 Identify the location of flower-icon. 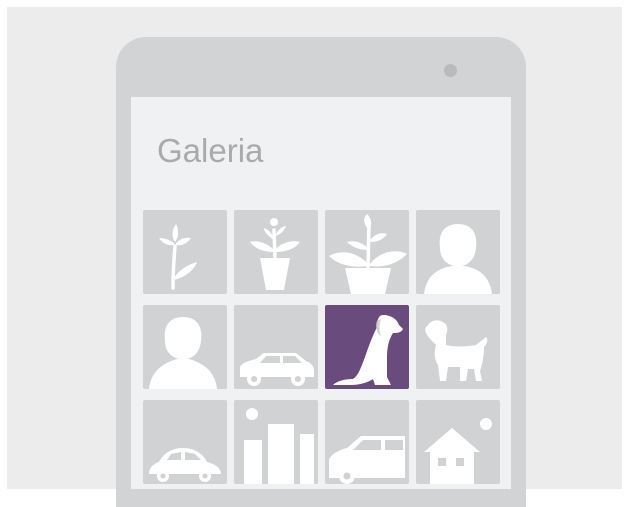
(178, 257).